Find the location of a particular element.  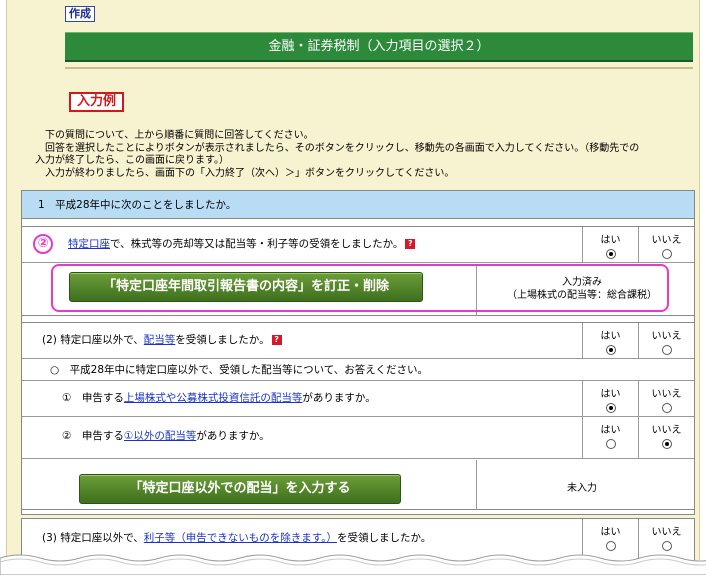

q3-no-radio is located at coordinates (666, 546).